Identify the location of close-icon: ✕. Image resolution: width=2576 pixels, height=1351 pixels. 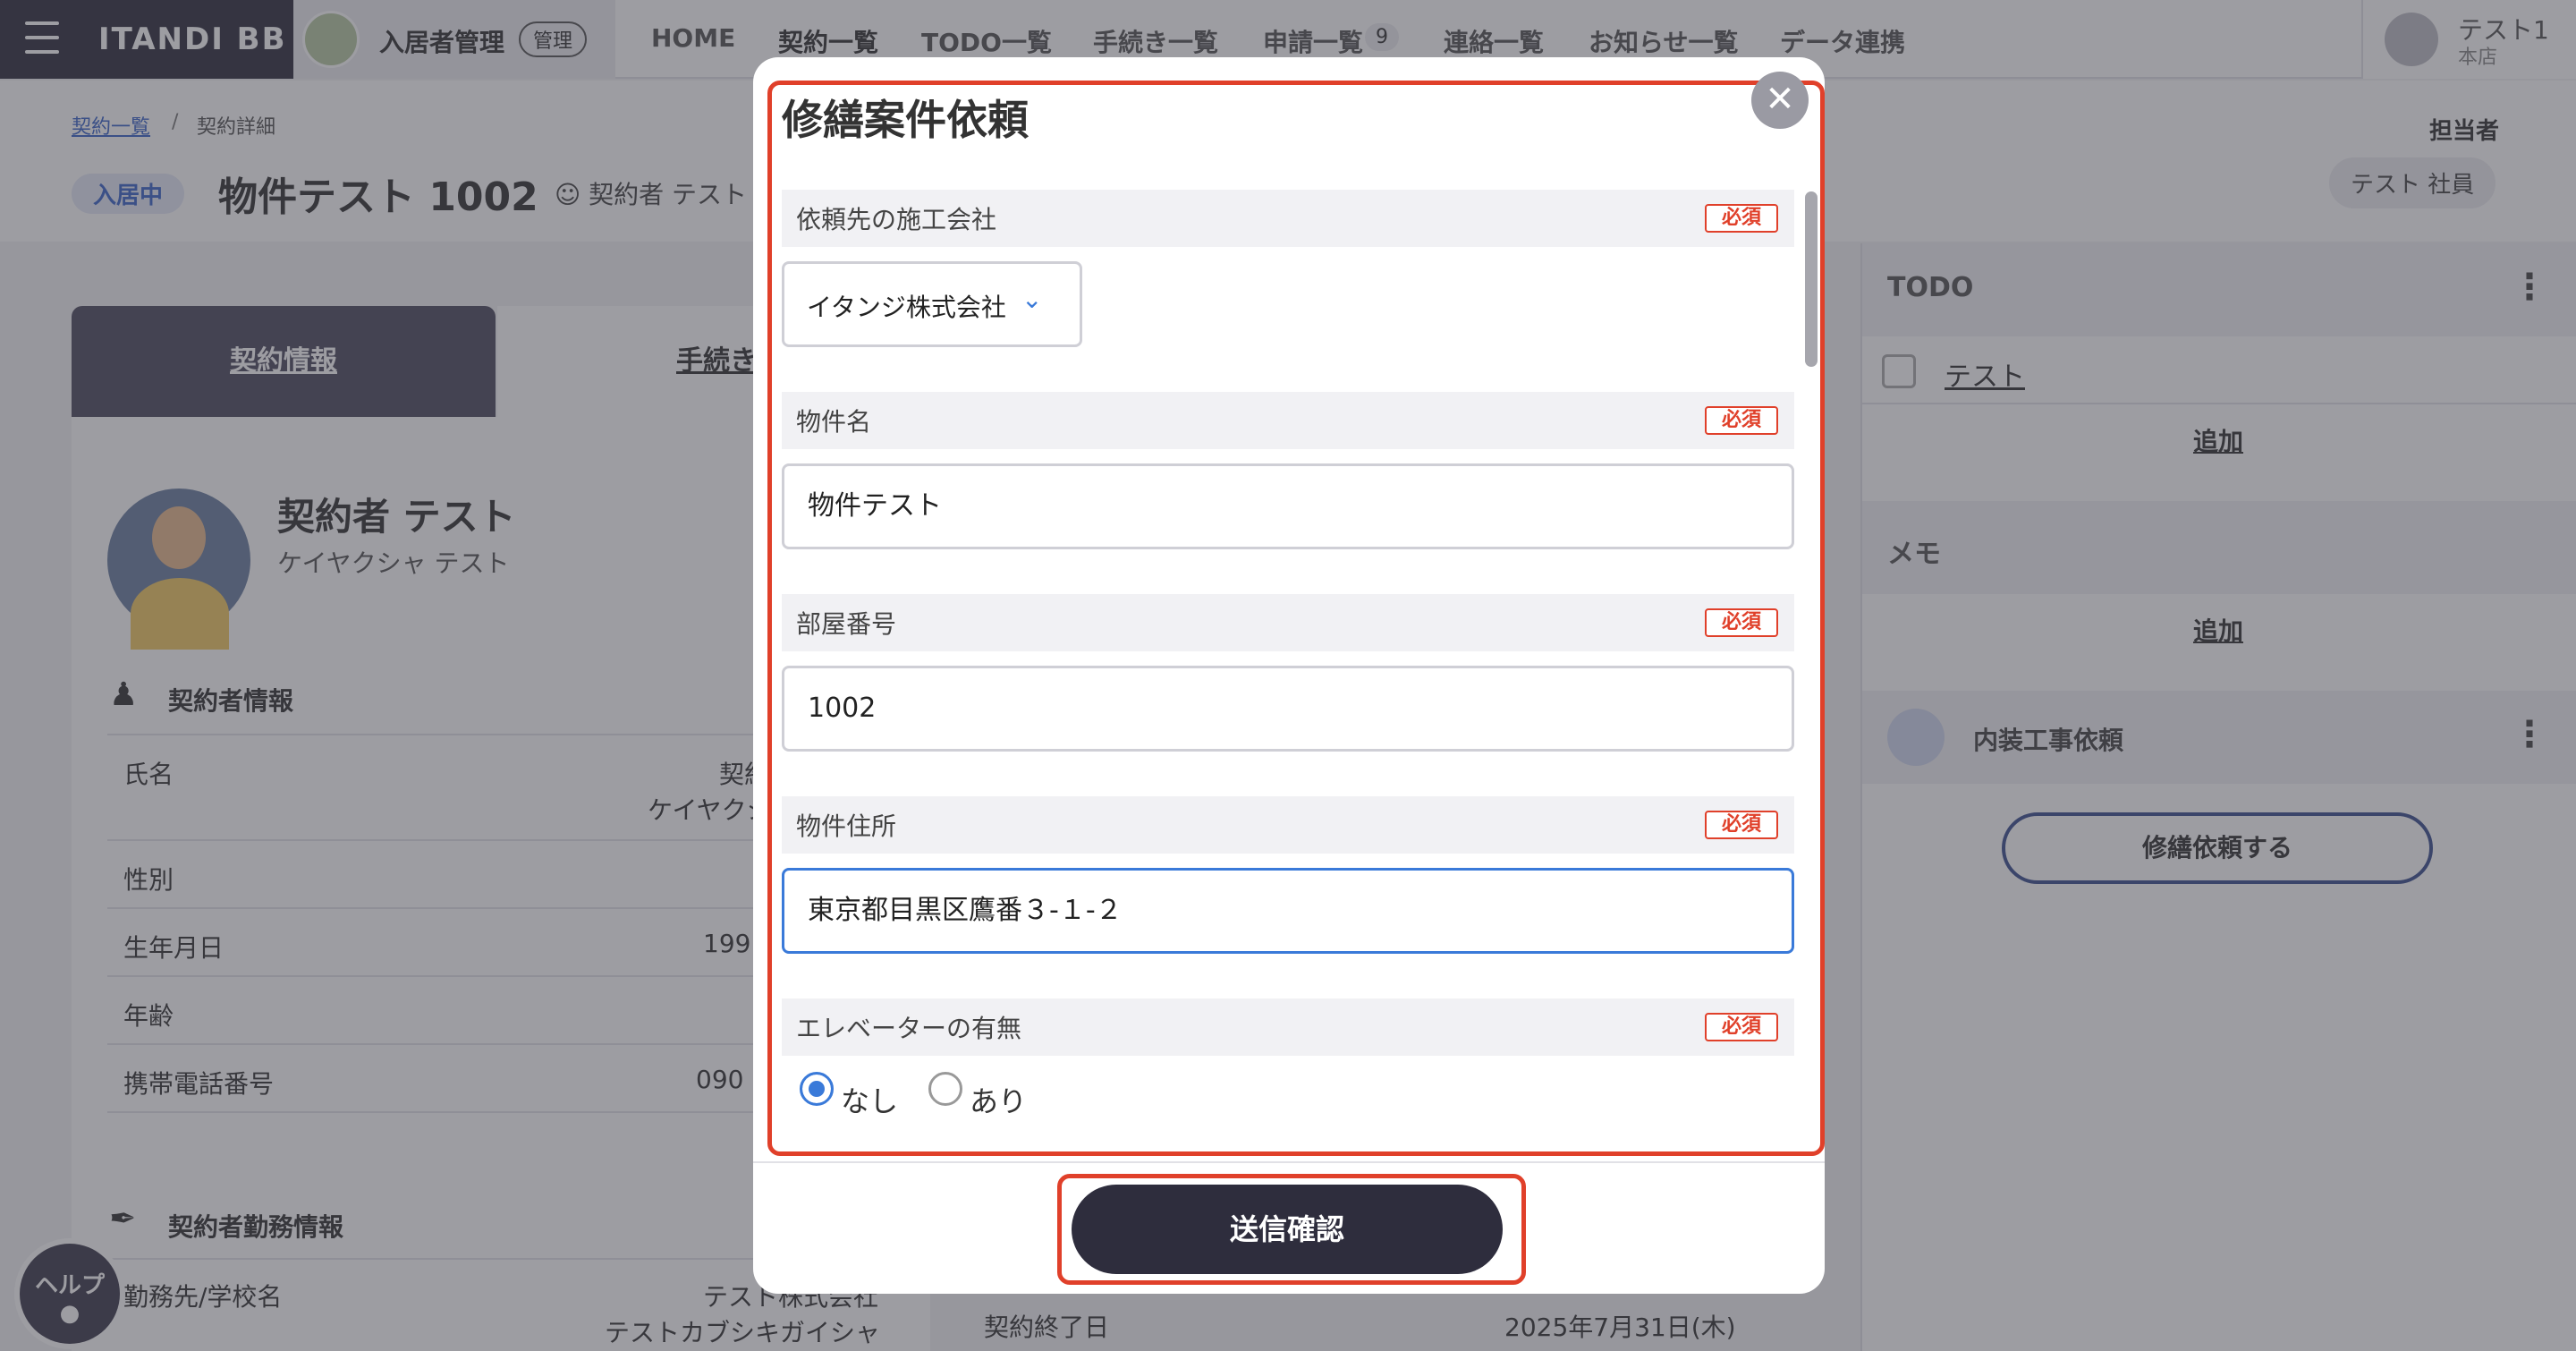
(1780, 101).